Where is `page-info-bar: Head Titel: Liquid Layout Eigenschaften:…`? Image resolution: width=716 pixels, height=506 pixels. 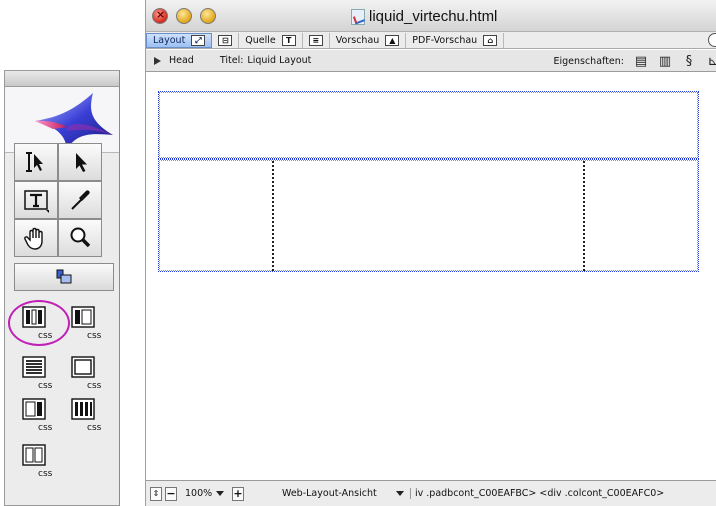 page-info-bar: Head Titel: Liquid Layout Eigenschaften:… is located at coordinates (431, 61).